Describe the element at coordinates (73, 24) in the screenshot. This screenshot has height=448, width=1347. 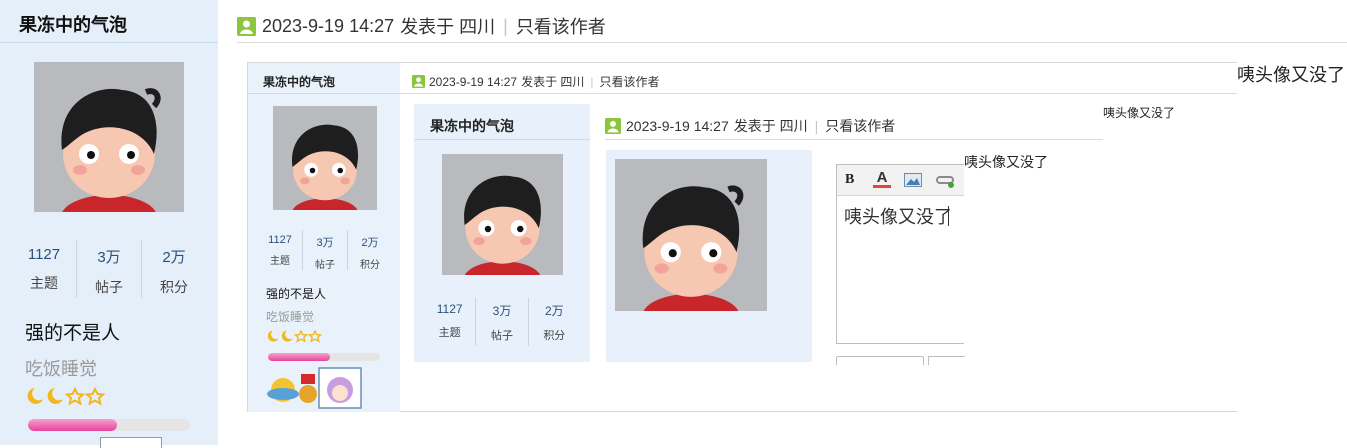
I see `author-name: 果冻中的气泡` at that location.